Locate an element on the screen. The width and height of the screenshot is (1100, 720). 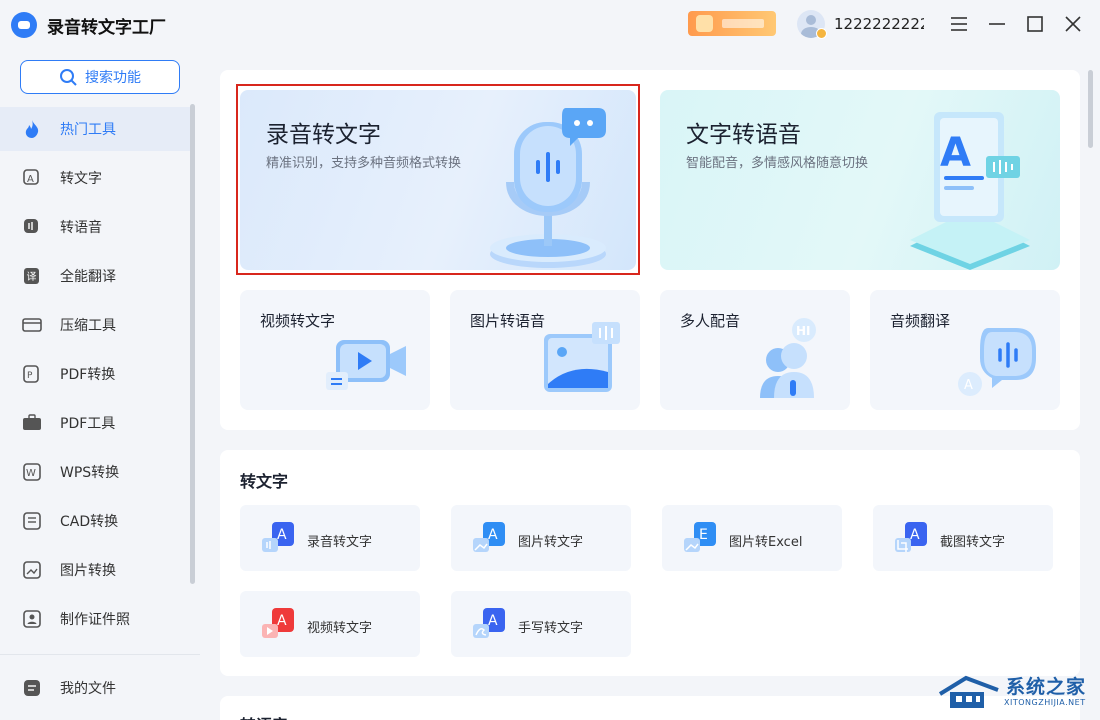
watermark: 系统之家 XITONGZHIJIA.NET is located at coordinates (1016, 692).